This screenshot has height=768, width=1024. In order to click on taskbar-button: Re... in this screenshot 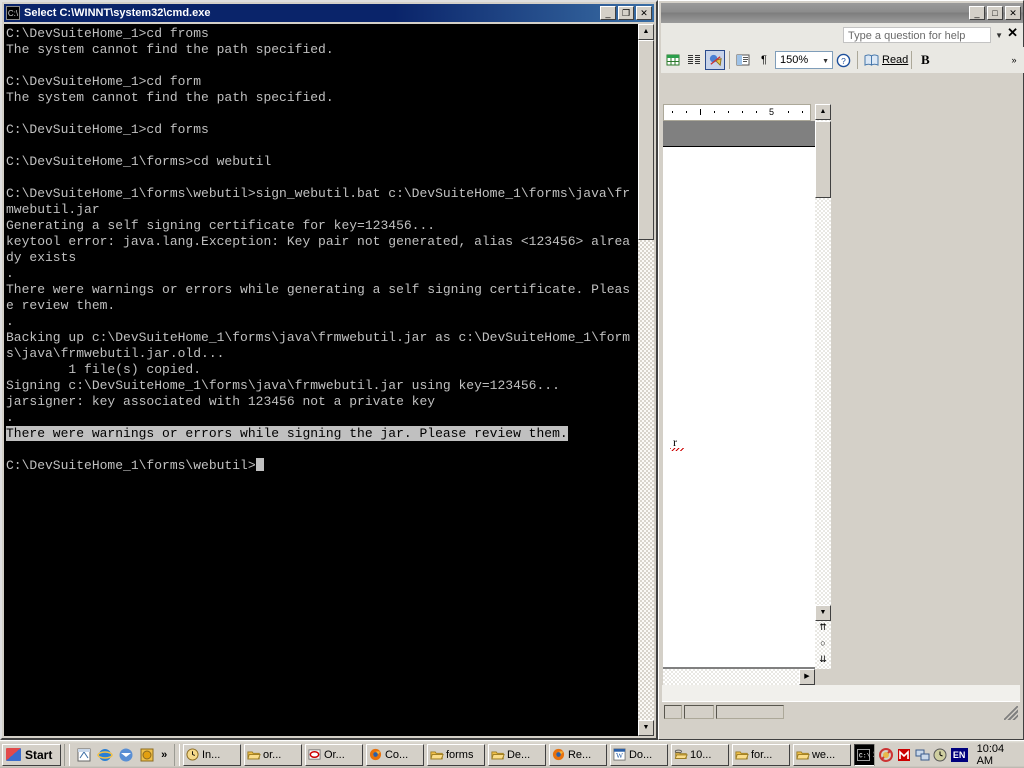, I will do `click(577, 754)`.